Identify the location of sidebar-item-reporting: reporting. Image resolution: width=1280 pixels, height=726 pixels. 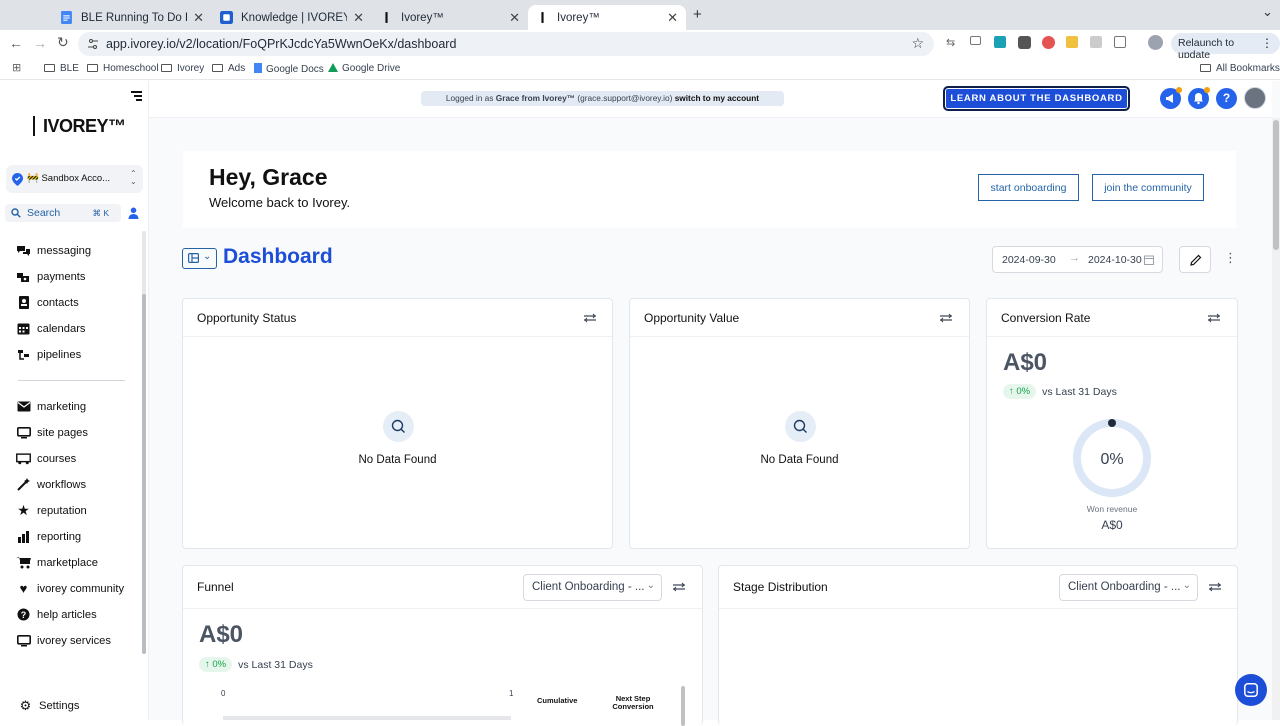
(48, 536).